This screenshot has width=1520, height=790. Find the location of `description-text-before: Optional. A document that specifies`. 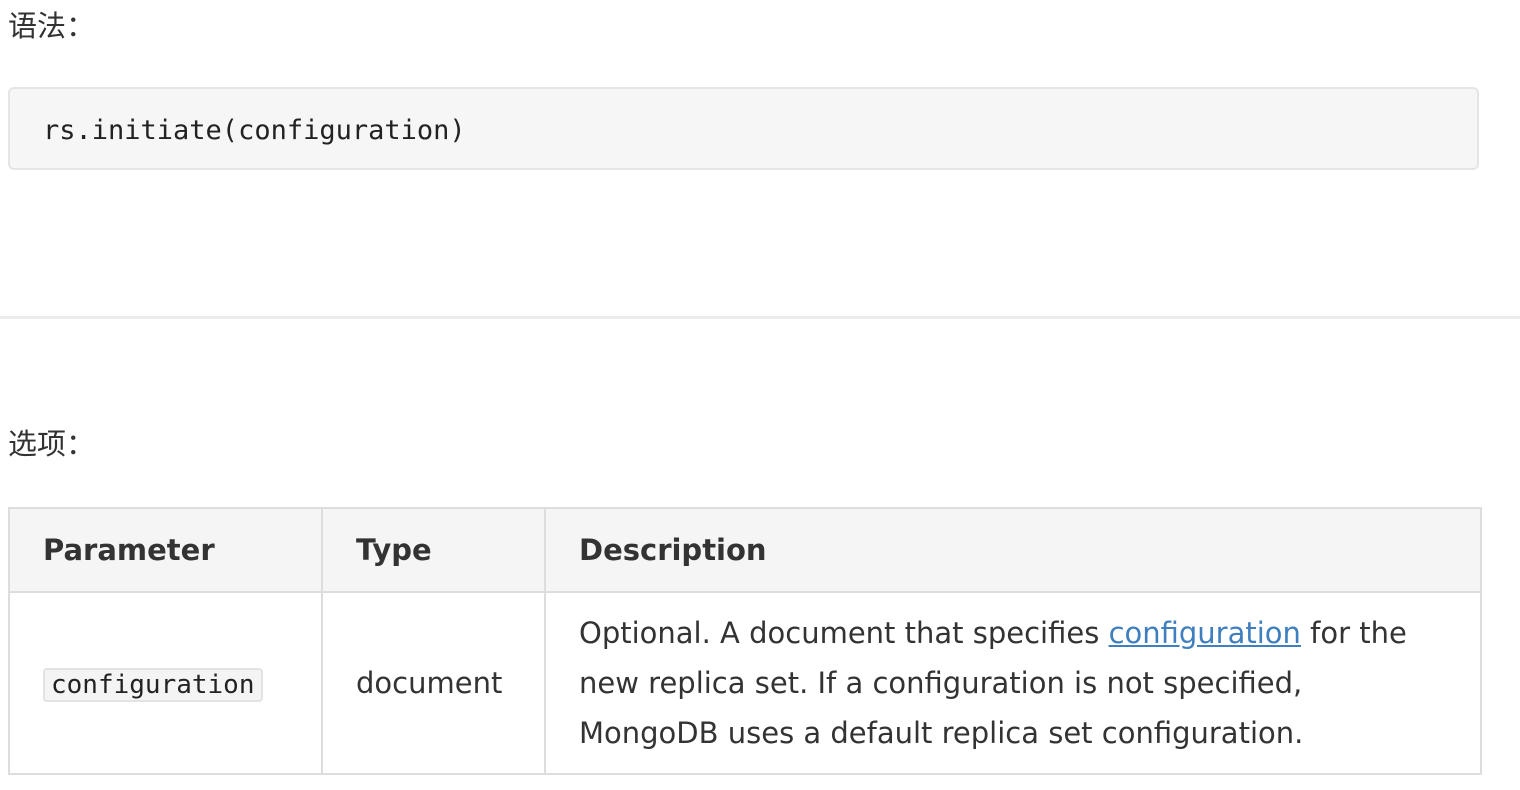

description-text-before: Optional. A document that specifies is located at coordinates (844, 633).